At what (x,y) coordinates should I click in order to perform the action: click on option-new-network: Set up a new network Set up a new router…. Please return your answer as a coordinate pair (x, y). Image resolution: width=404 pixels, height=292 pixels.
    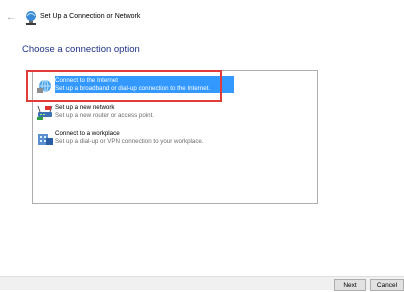
    Looking at the image, I should click on (171, 112).